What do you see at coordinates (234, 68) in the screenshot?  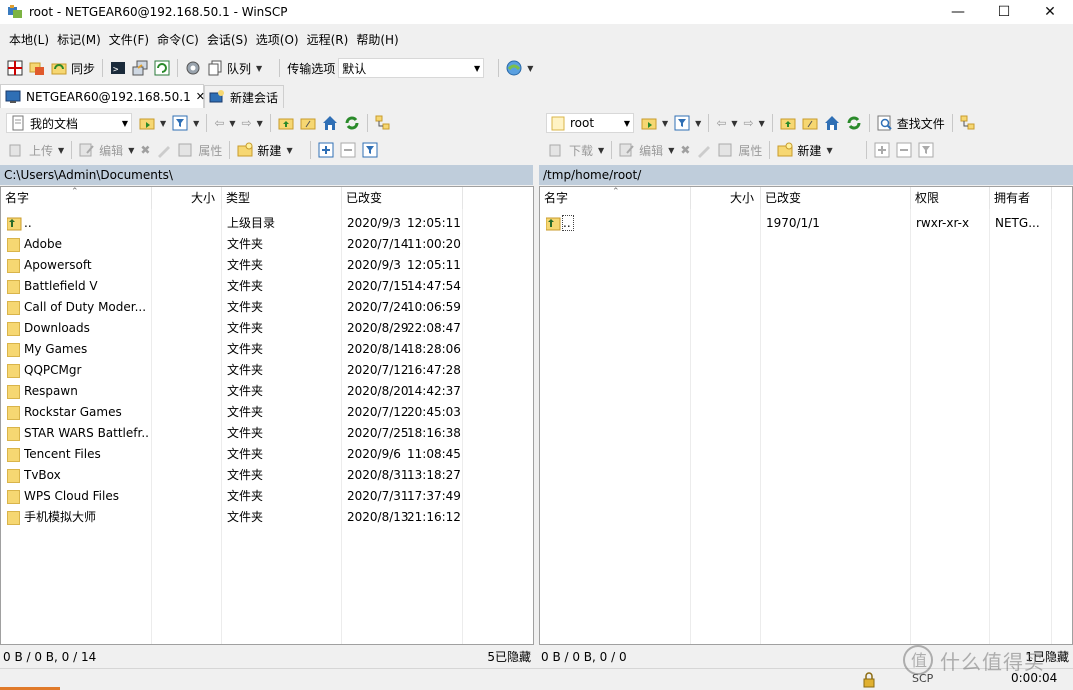 I see `queue-button: 队列 ▼` at bounding box center [234, 68].